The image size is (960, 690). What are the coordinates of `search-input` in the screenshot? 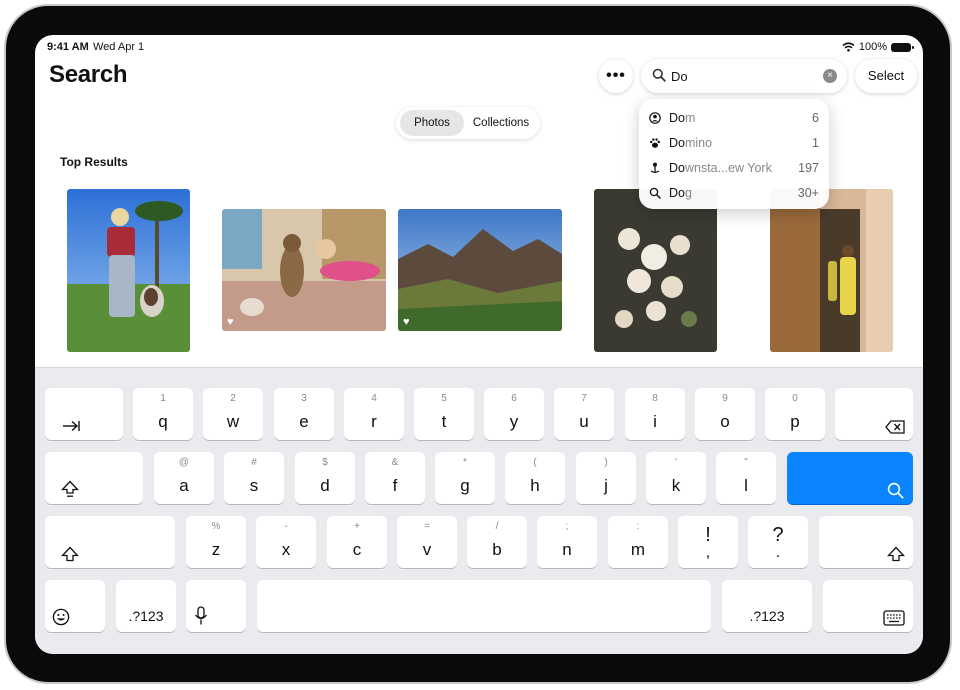 It's located at (746, 76).